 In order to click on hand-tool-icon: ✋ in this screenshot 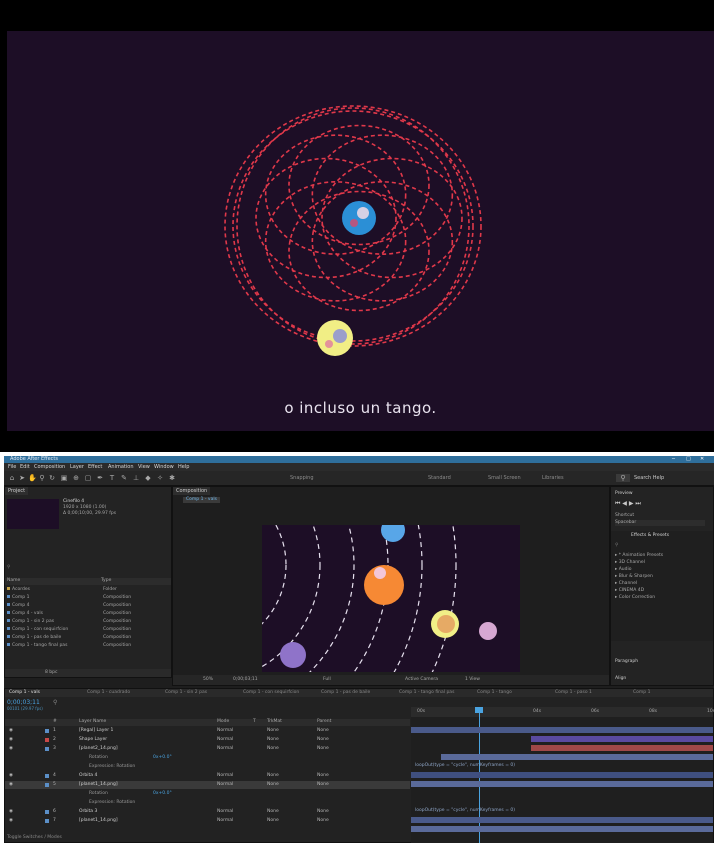, I will do `click(32, 478)`.